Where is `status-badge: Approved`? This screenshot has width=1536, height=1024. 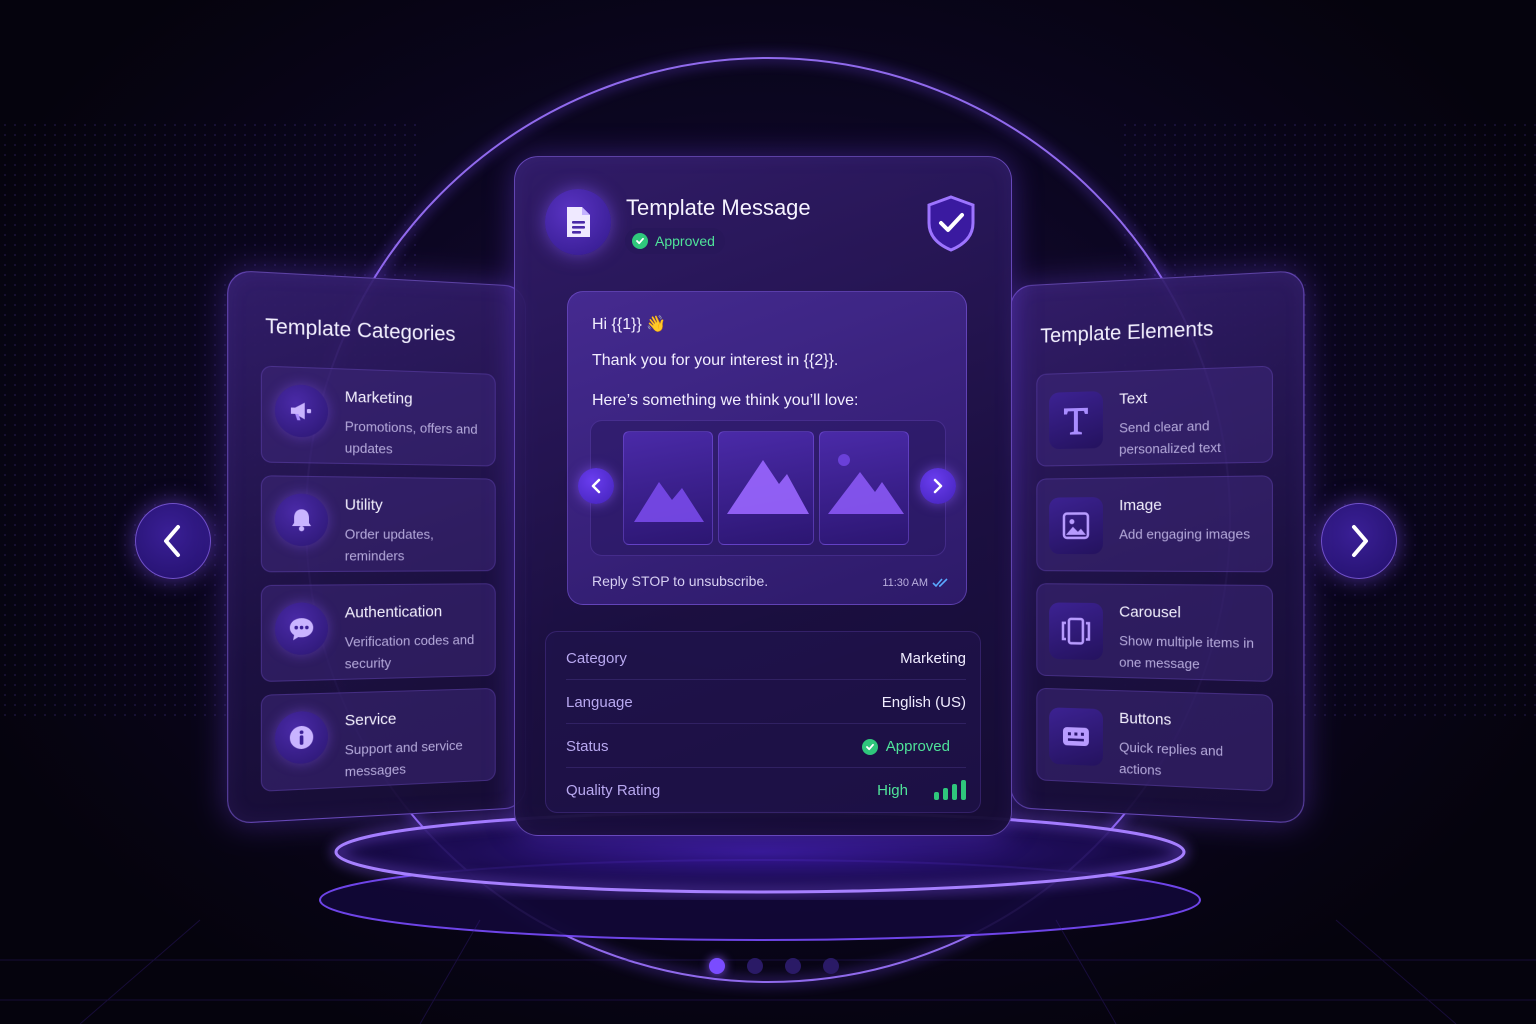
status-badge: Approved is located at coordinates (675, 241).